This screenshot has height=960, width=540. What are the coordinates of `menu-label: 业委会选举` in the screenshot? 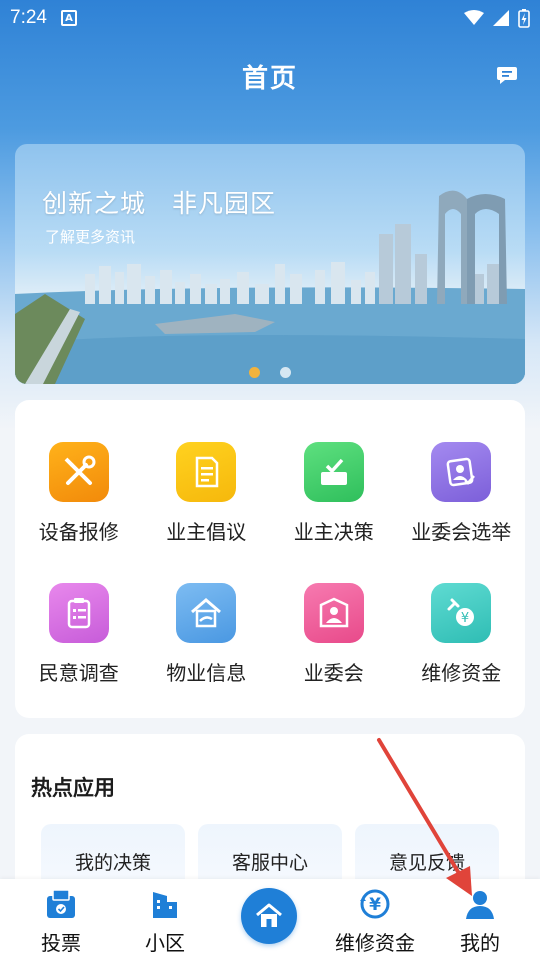 It's located at (461, 532).